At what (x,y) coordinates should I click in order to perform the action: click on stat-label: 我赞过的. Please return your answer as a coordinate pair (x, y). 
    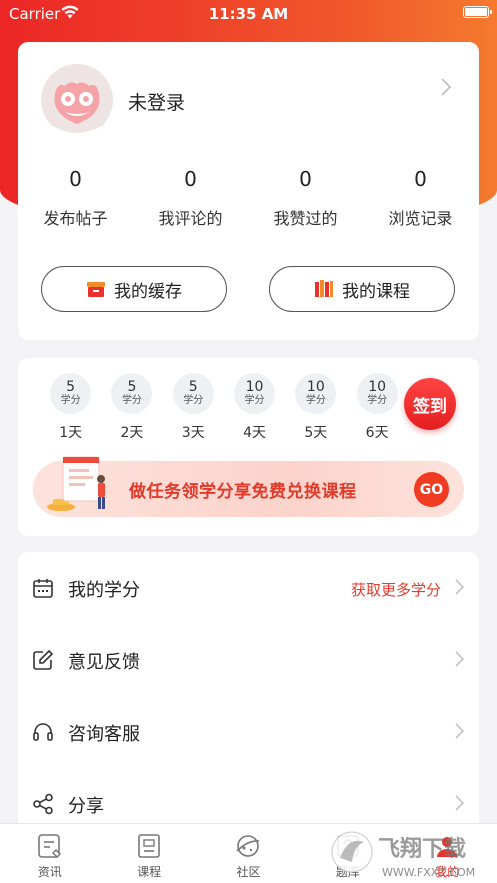
    Looking at the image, I should click on (305, 218).